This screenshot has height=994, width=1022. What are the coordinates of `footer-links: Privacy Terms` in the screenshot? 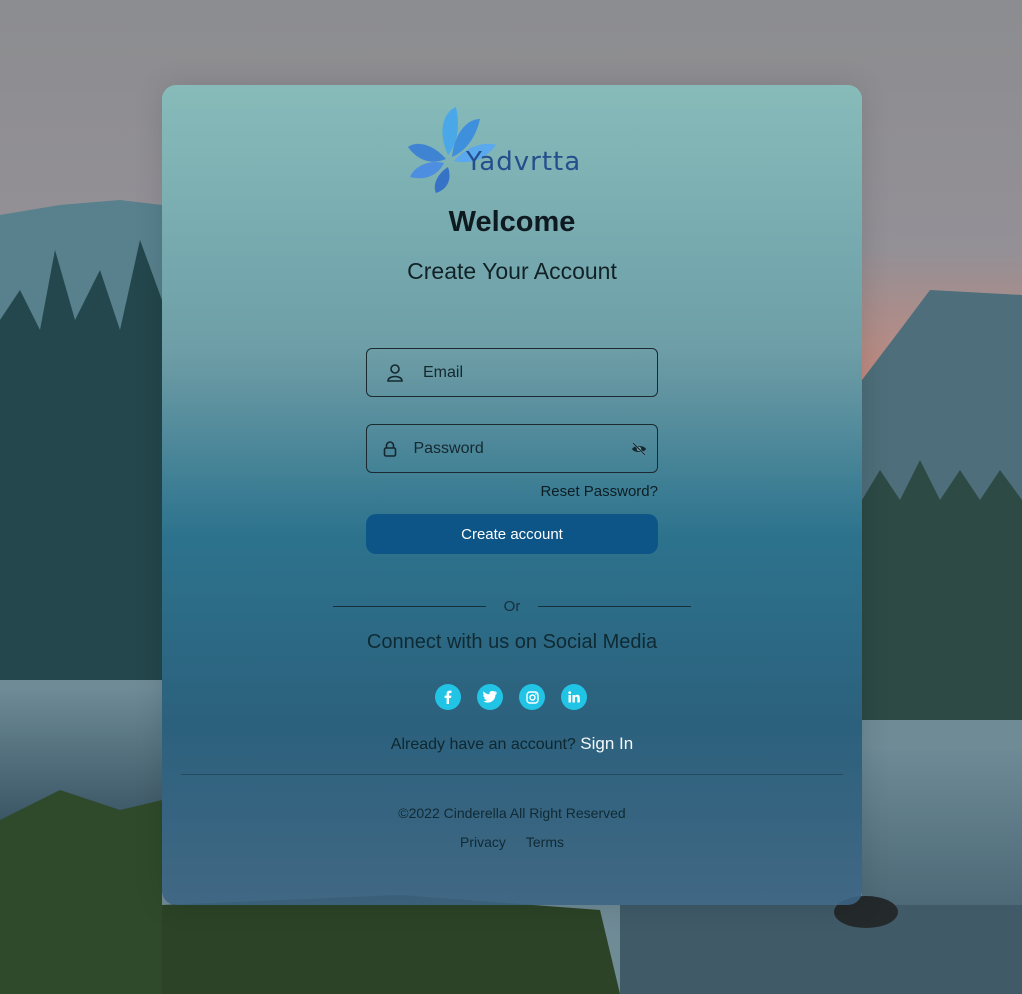 It's located at (512, 842).